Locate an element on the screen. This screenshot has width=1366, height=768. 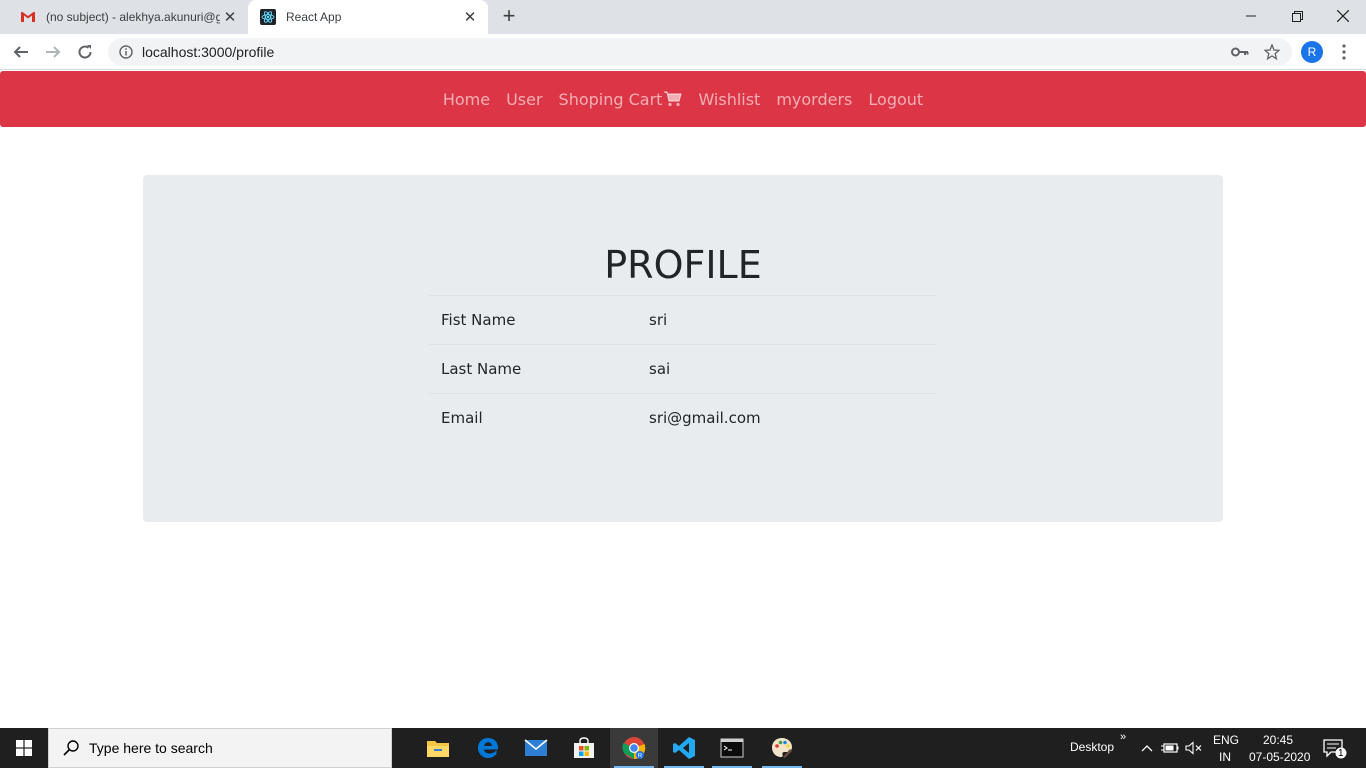
windows-start-icon is located at coordinates (24, 748).